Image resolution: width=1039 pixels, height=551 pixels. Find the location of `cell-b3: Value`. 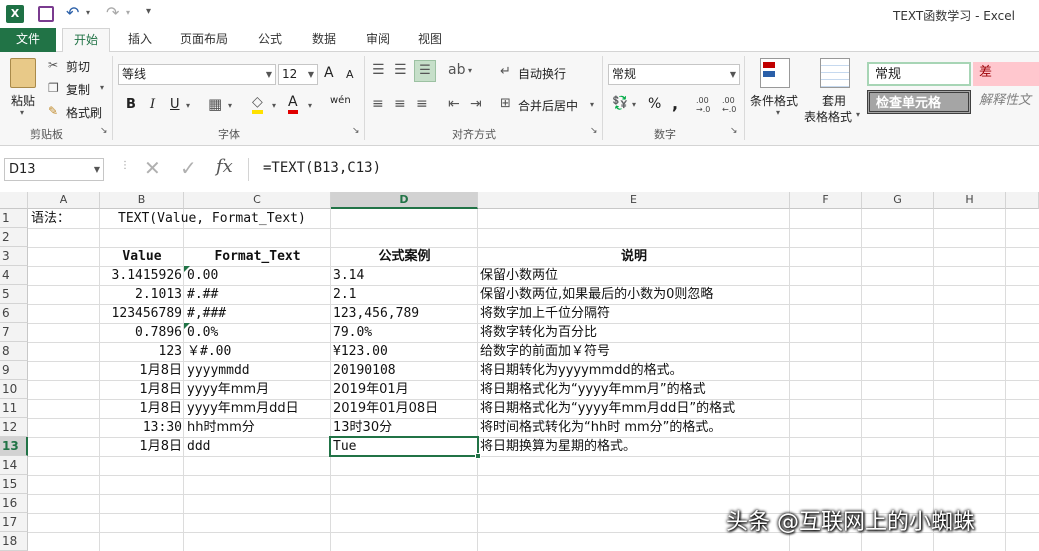

cell-b3: Value is located at coordinates (142, 256).